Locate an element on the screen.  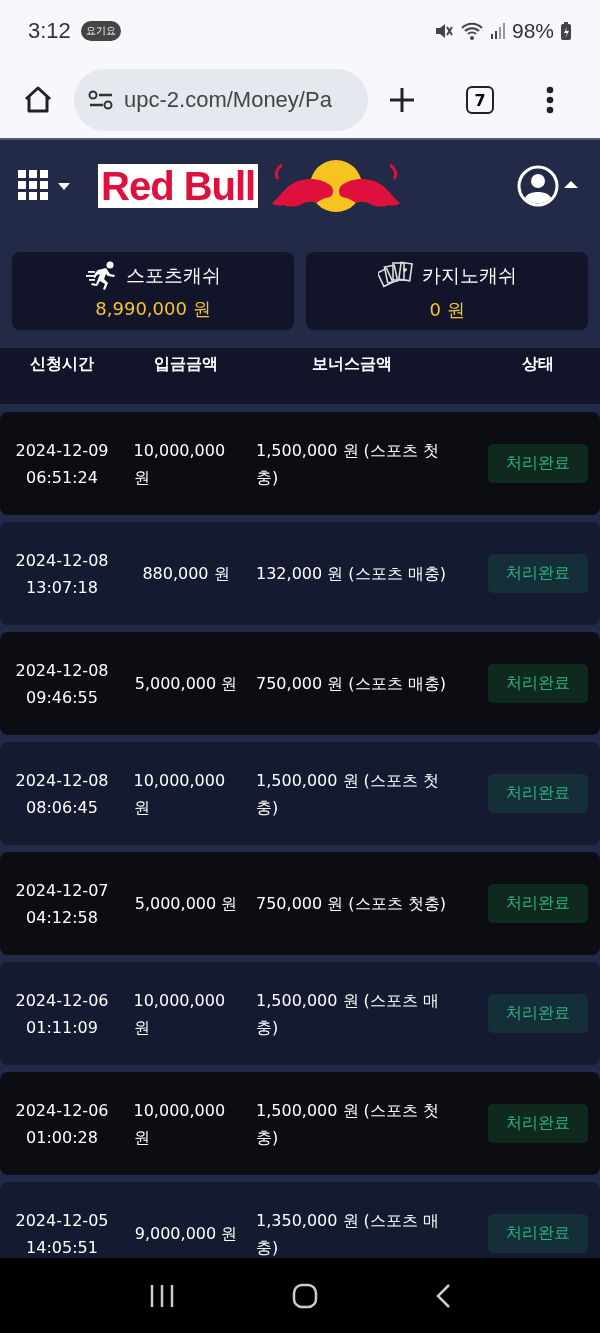
home-button-icon is located at coordinates (305, 1295).